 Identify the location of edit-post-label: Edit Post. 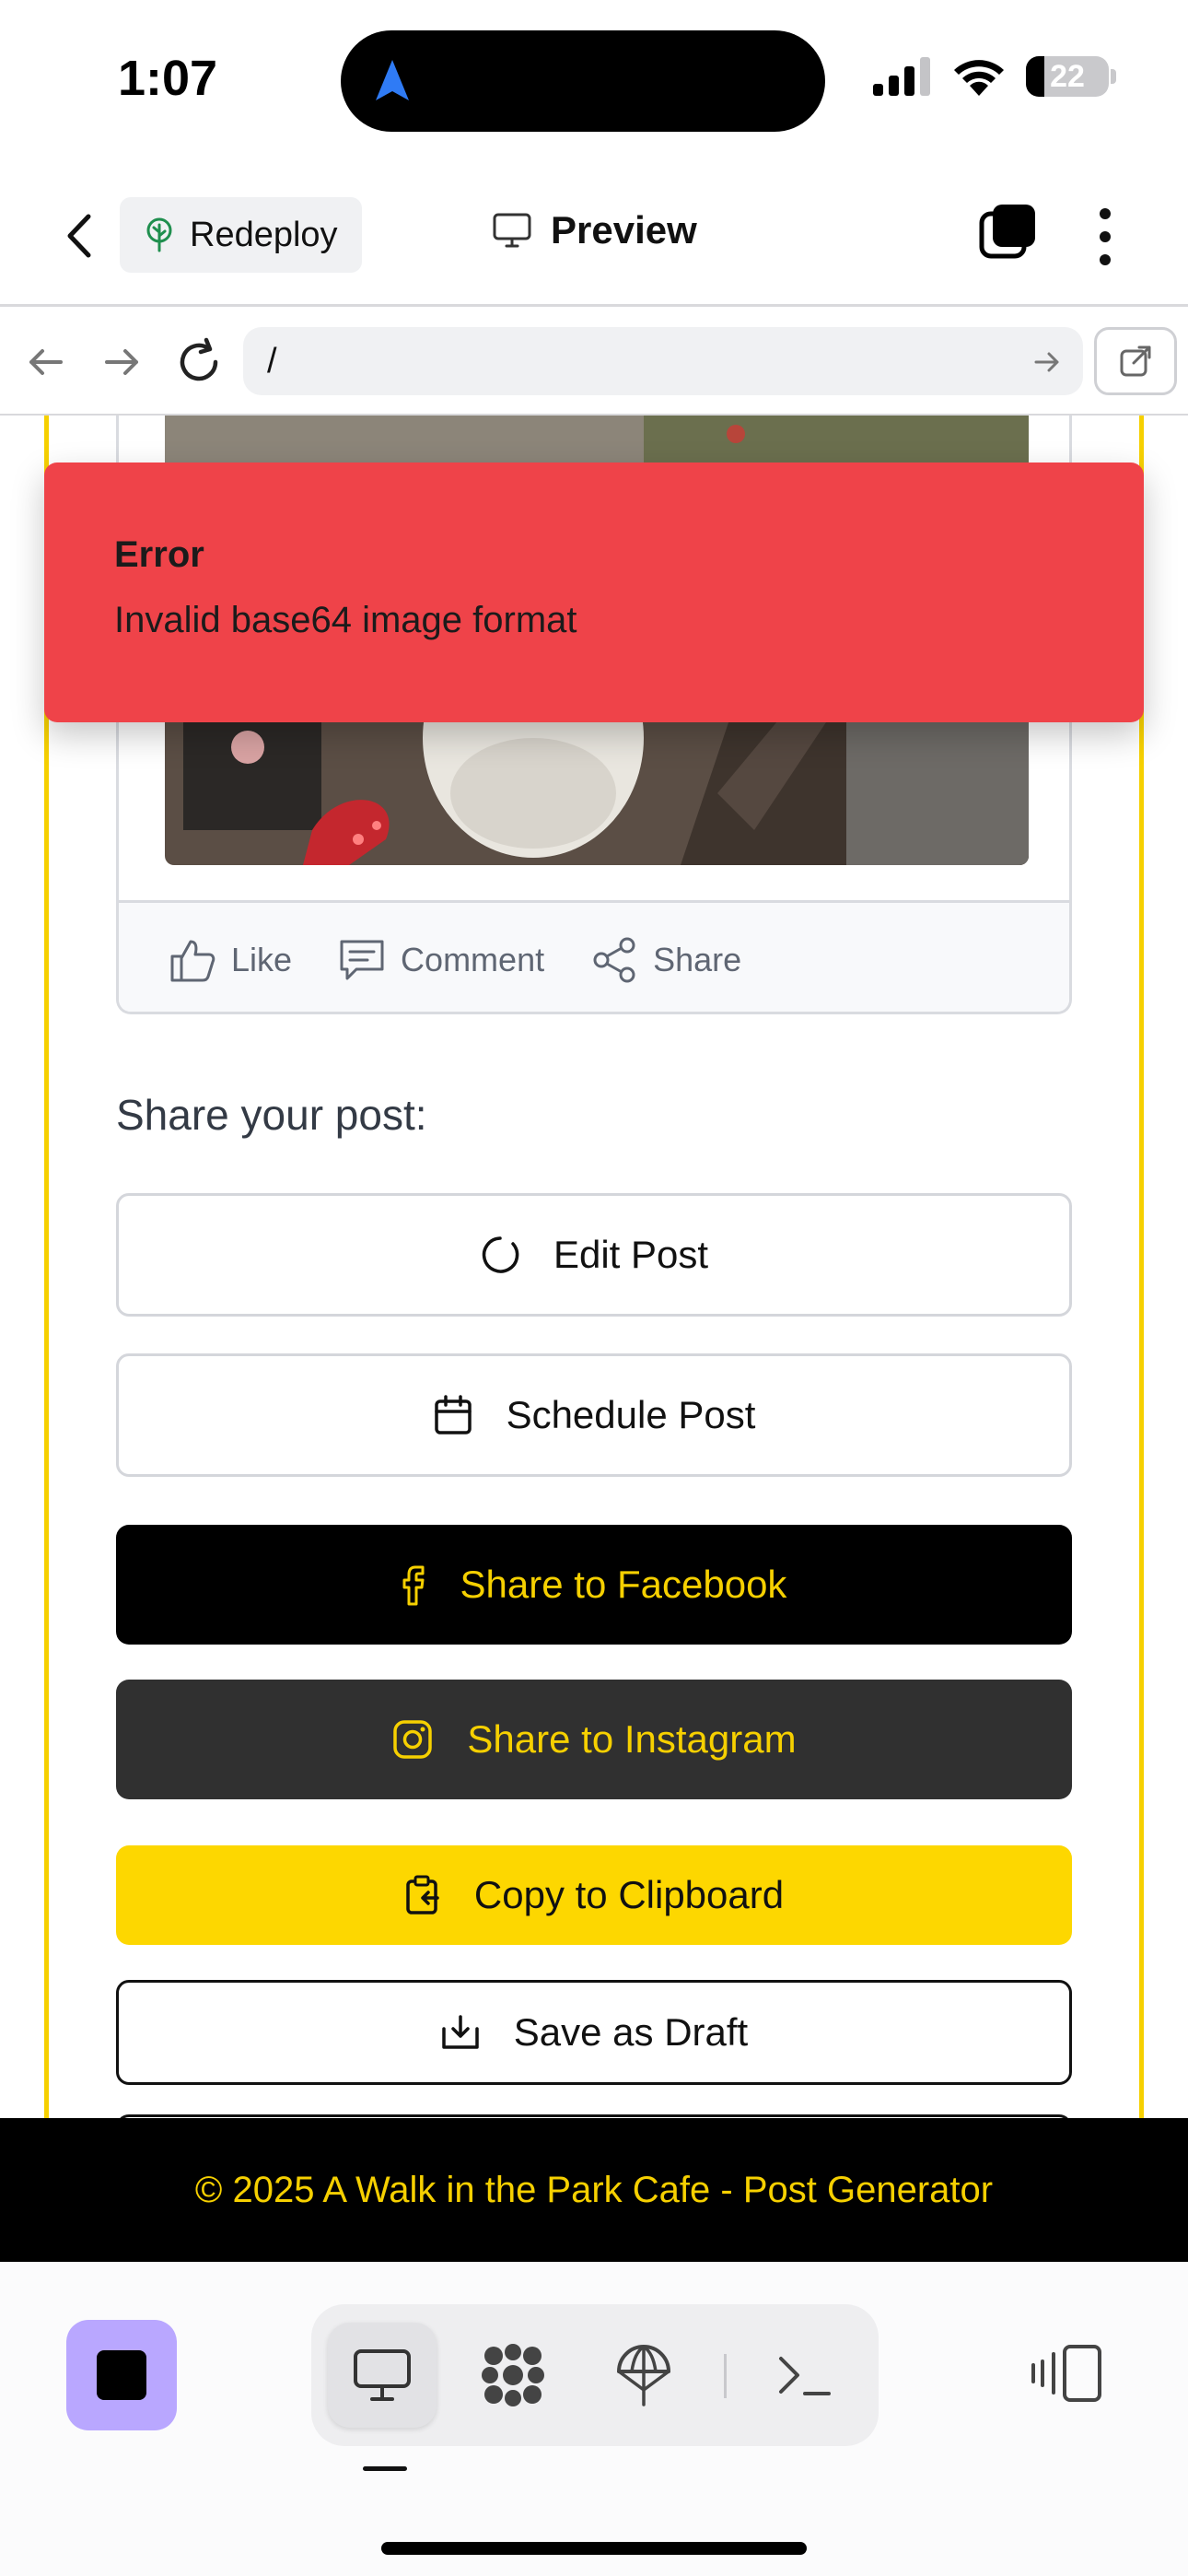
(631, 1254).